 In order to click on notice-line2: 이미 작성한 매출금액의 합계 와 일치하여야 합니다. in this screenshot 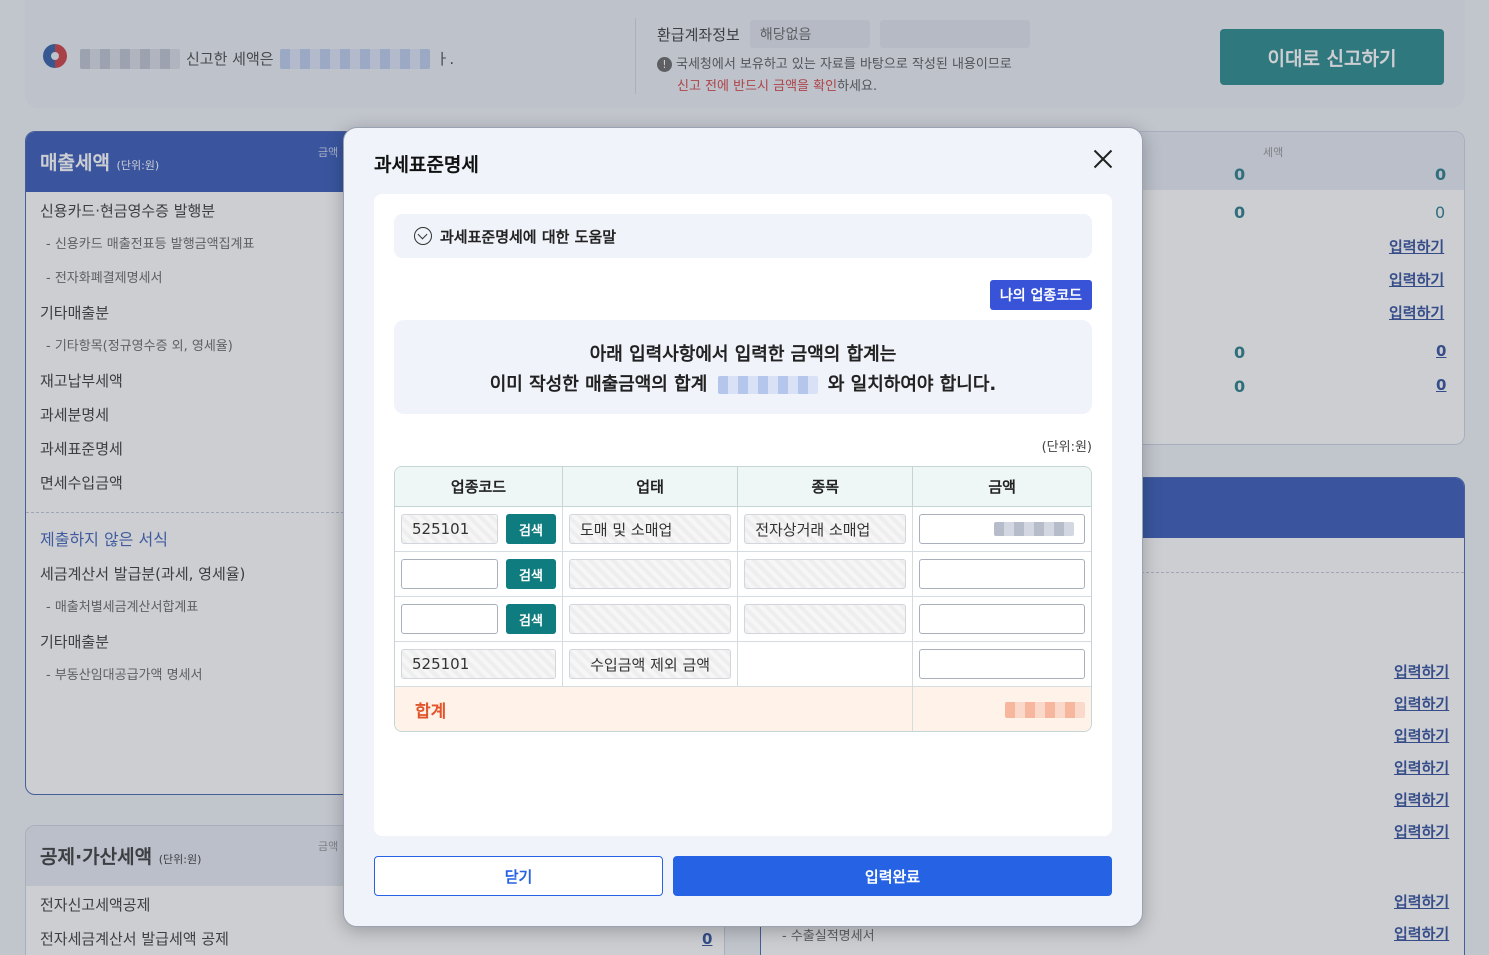, I will do `click(743, 385)`.